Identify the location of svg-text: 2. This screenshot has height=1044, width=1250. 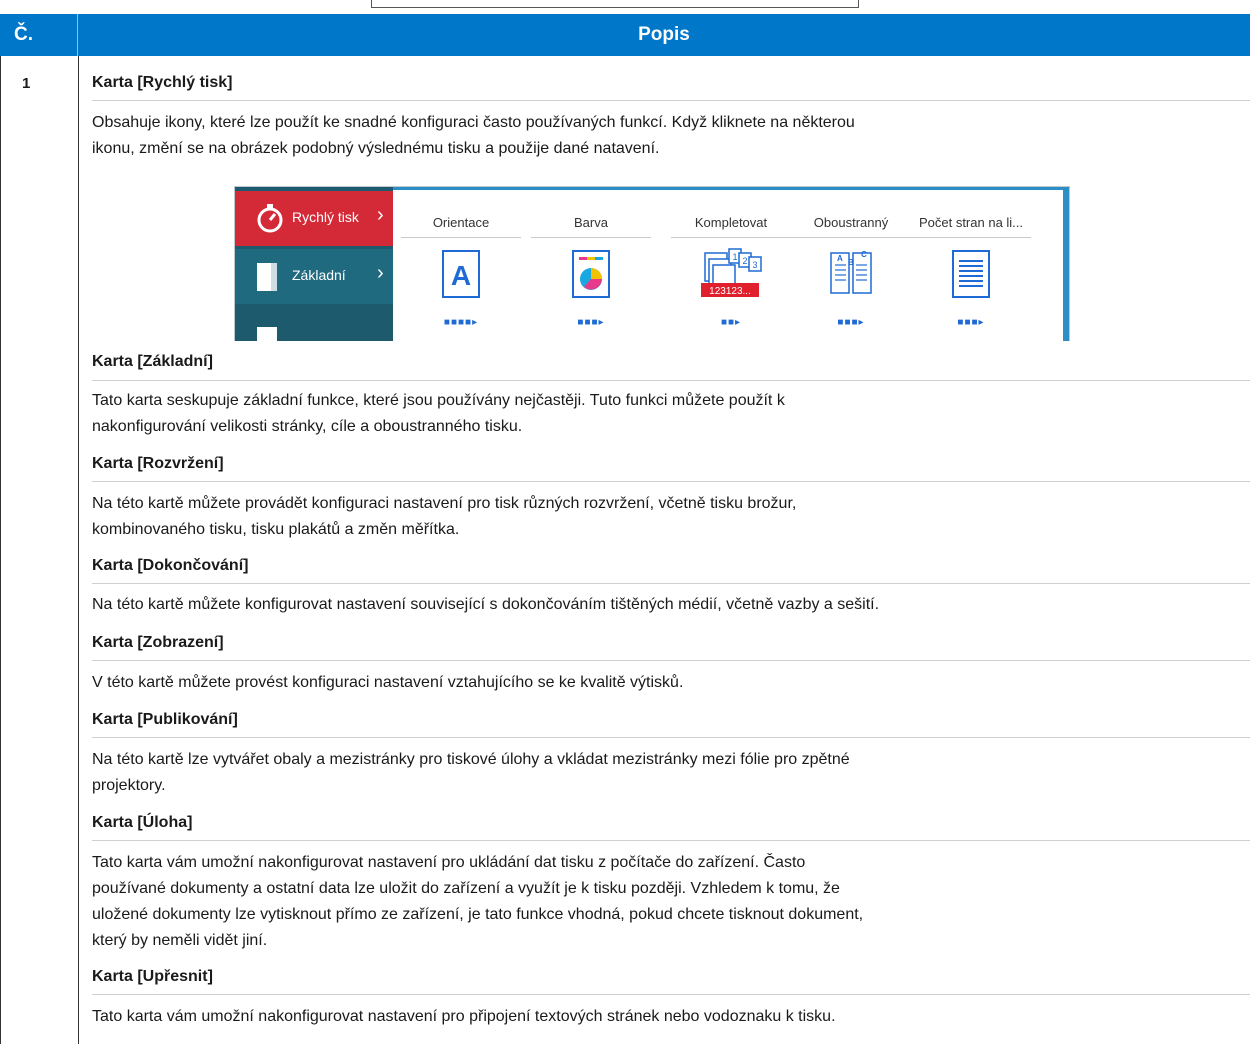
(744, 261).